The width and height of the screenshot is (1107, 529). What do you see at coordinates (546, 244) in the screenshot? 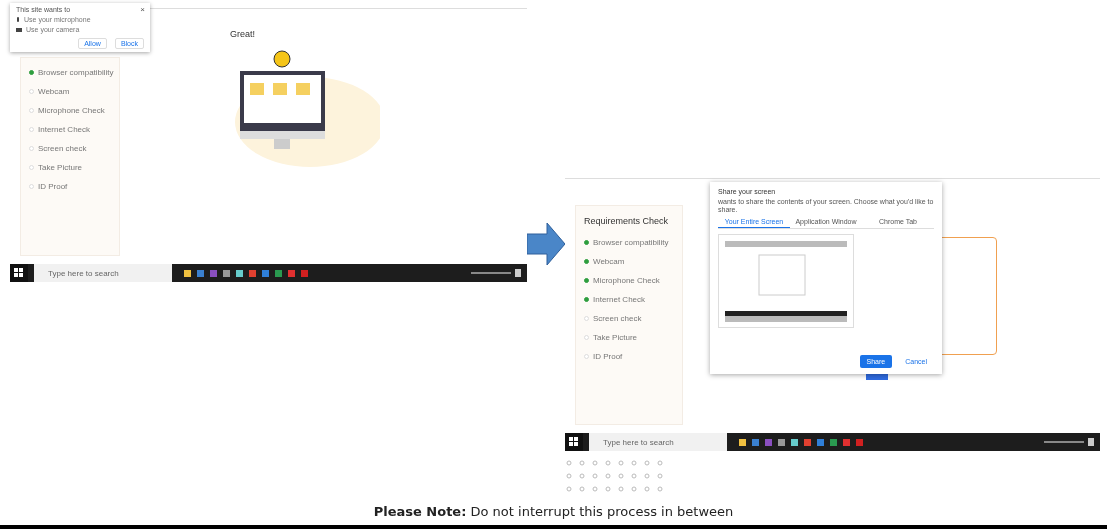
I see `right-arrow-icon` at bounding box center [546, 244].